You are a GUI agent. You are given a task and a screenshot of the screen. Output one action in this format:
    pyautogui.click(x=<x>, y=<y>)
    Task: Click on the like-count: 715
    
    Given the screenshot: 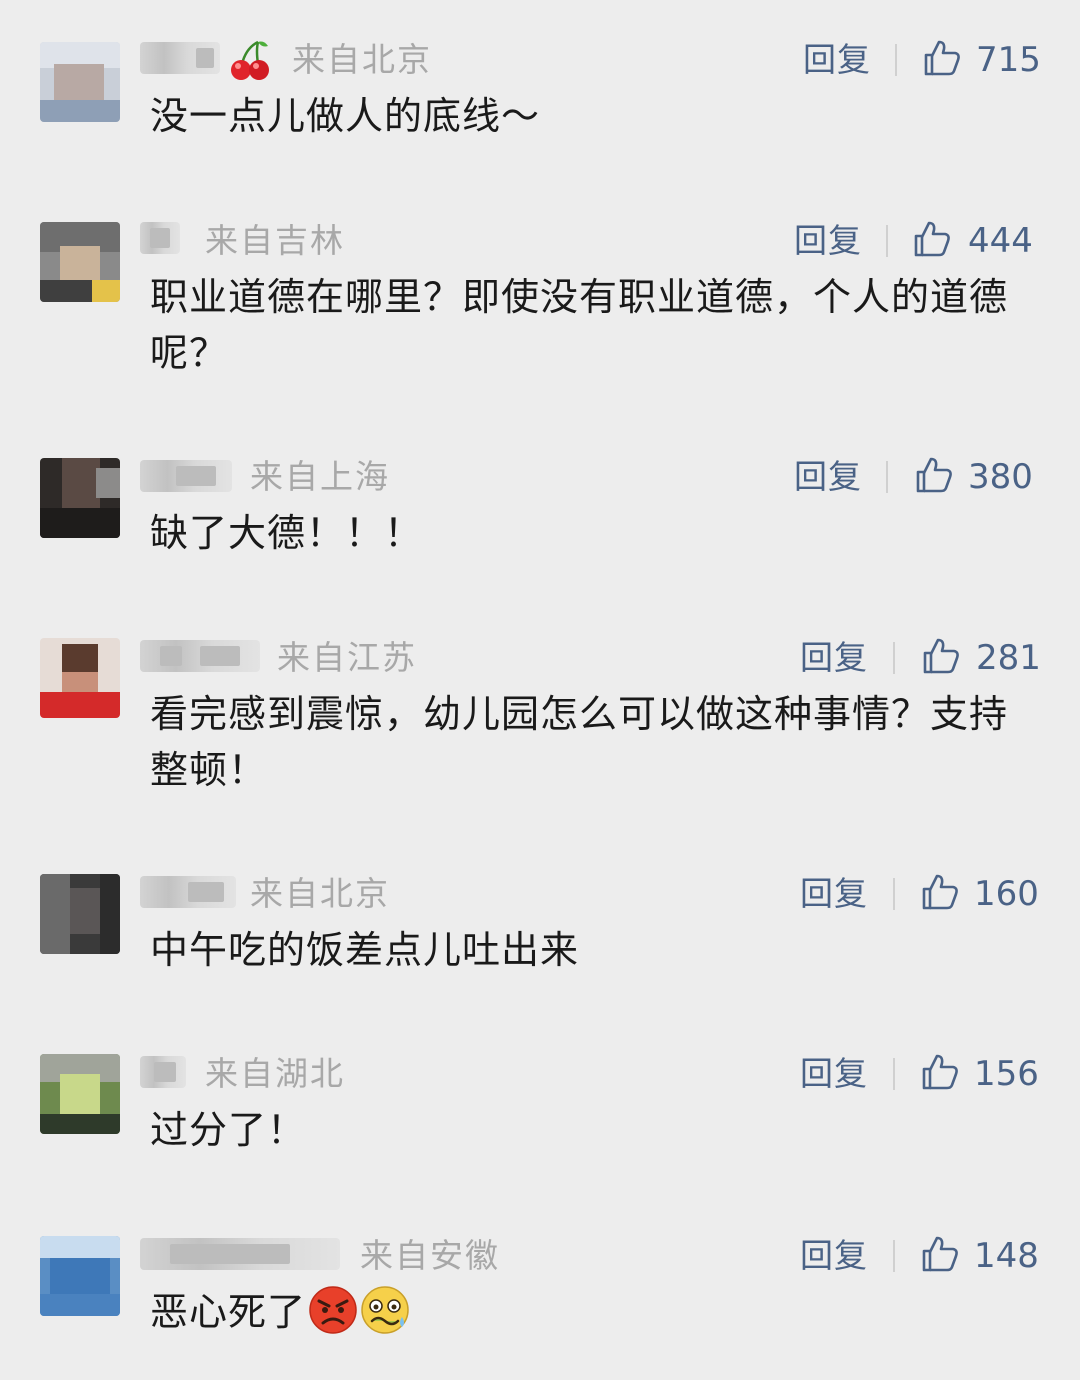 What is the action you would take?
    pyautogui.click(x=1008, y=60)
    